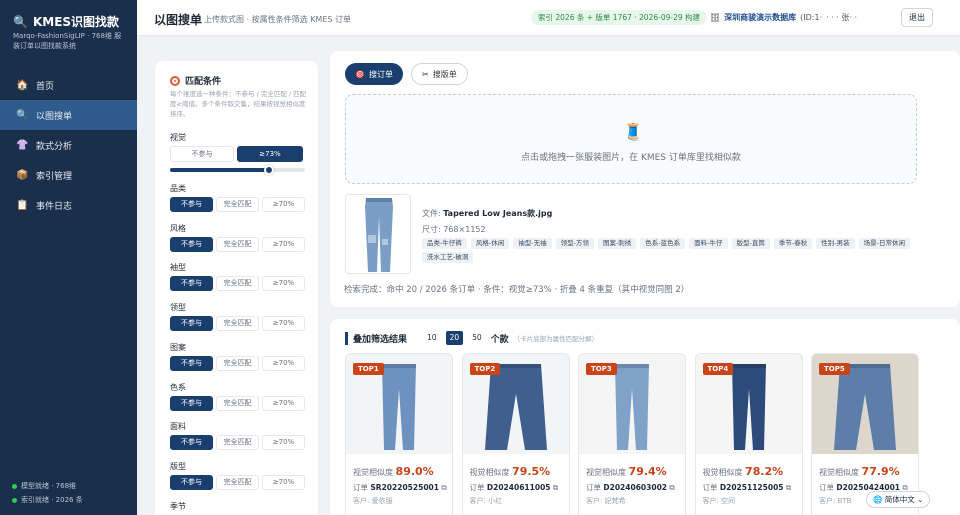 This screenshot has height=515, width=960. What do you see at coordinates (270, 154) in the screenshot?
I see `visual-threshold-button: ≥73%` at bounding box center [270, 154].